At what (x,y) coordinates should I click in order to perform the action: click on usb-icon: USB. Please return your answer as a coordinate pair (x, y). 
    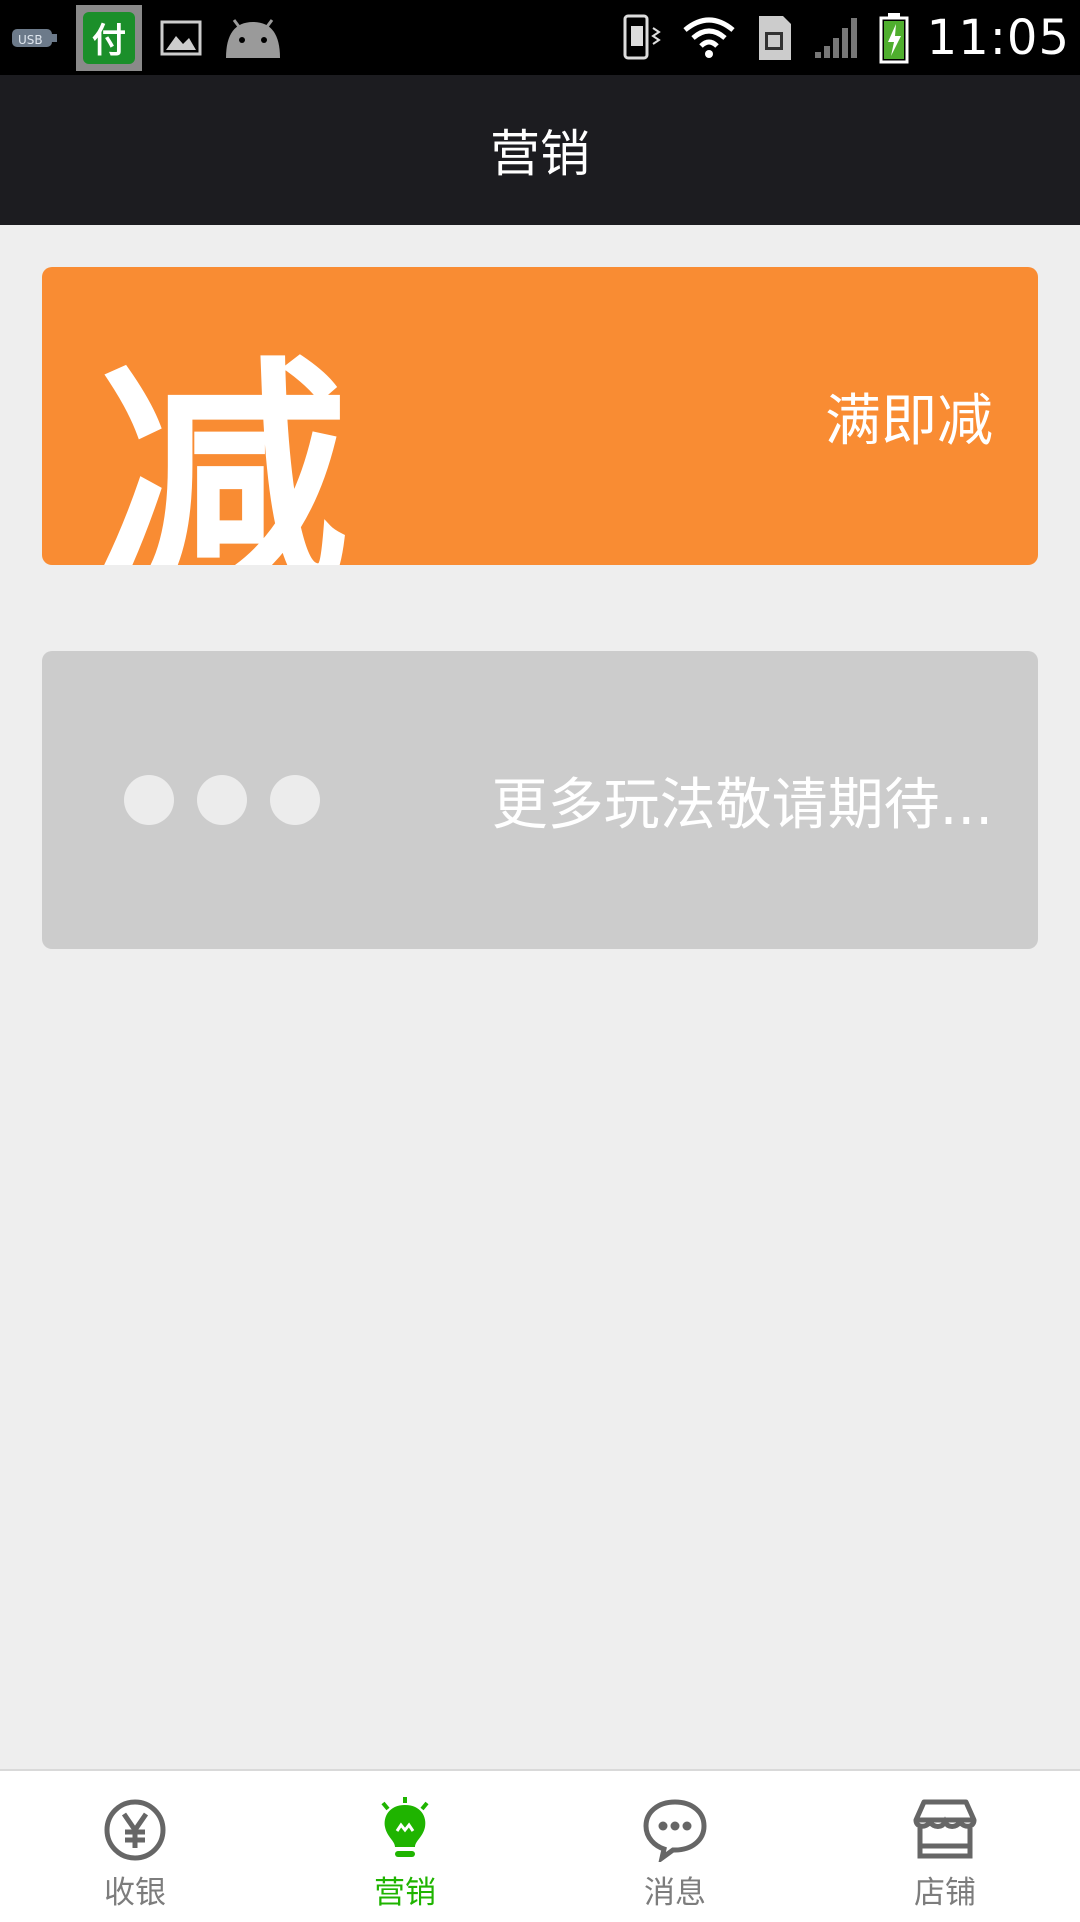
    Looking at the image, I should click on (34, 38).